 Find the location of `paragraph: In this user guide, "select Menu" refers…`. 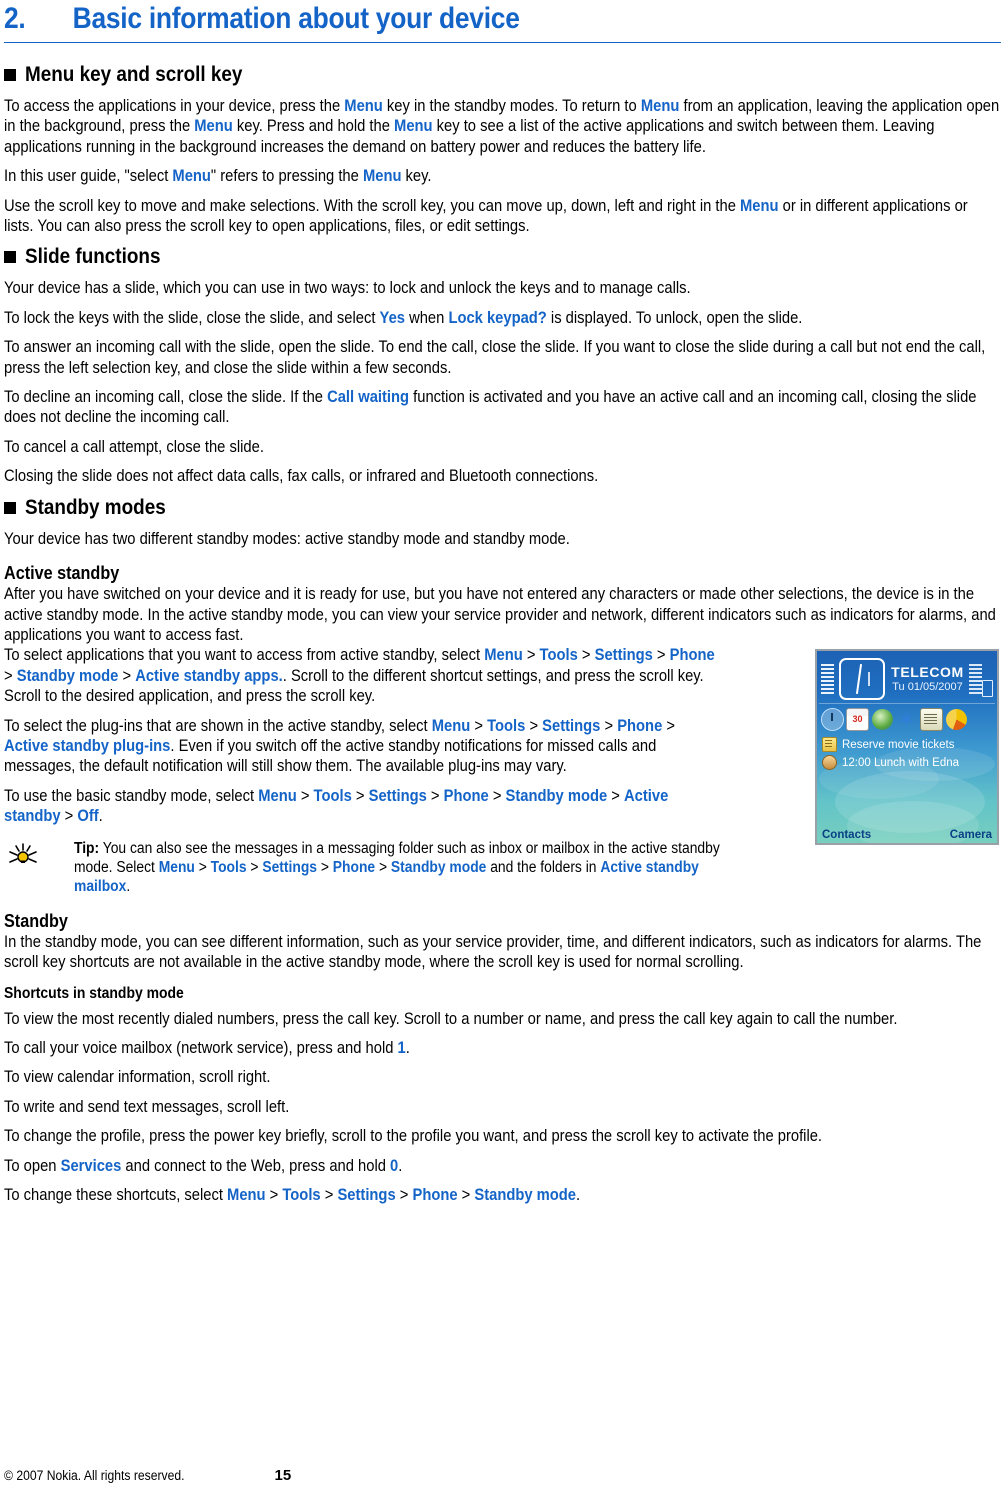

paragraph: In this user guide, "select Menu" refers… is located at coordinates (218, 176).